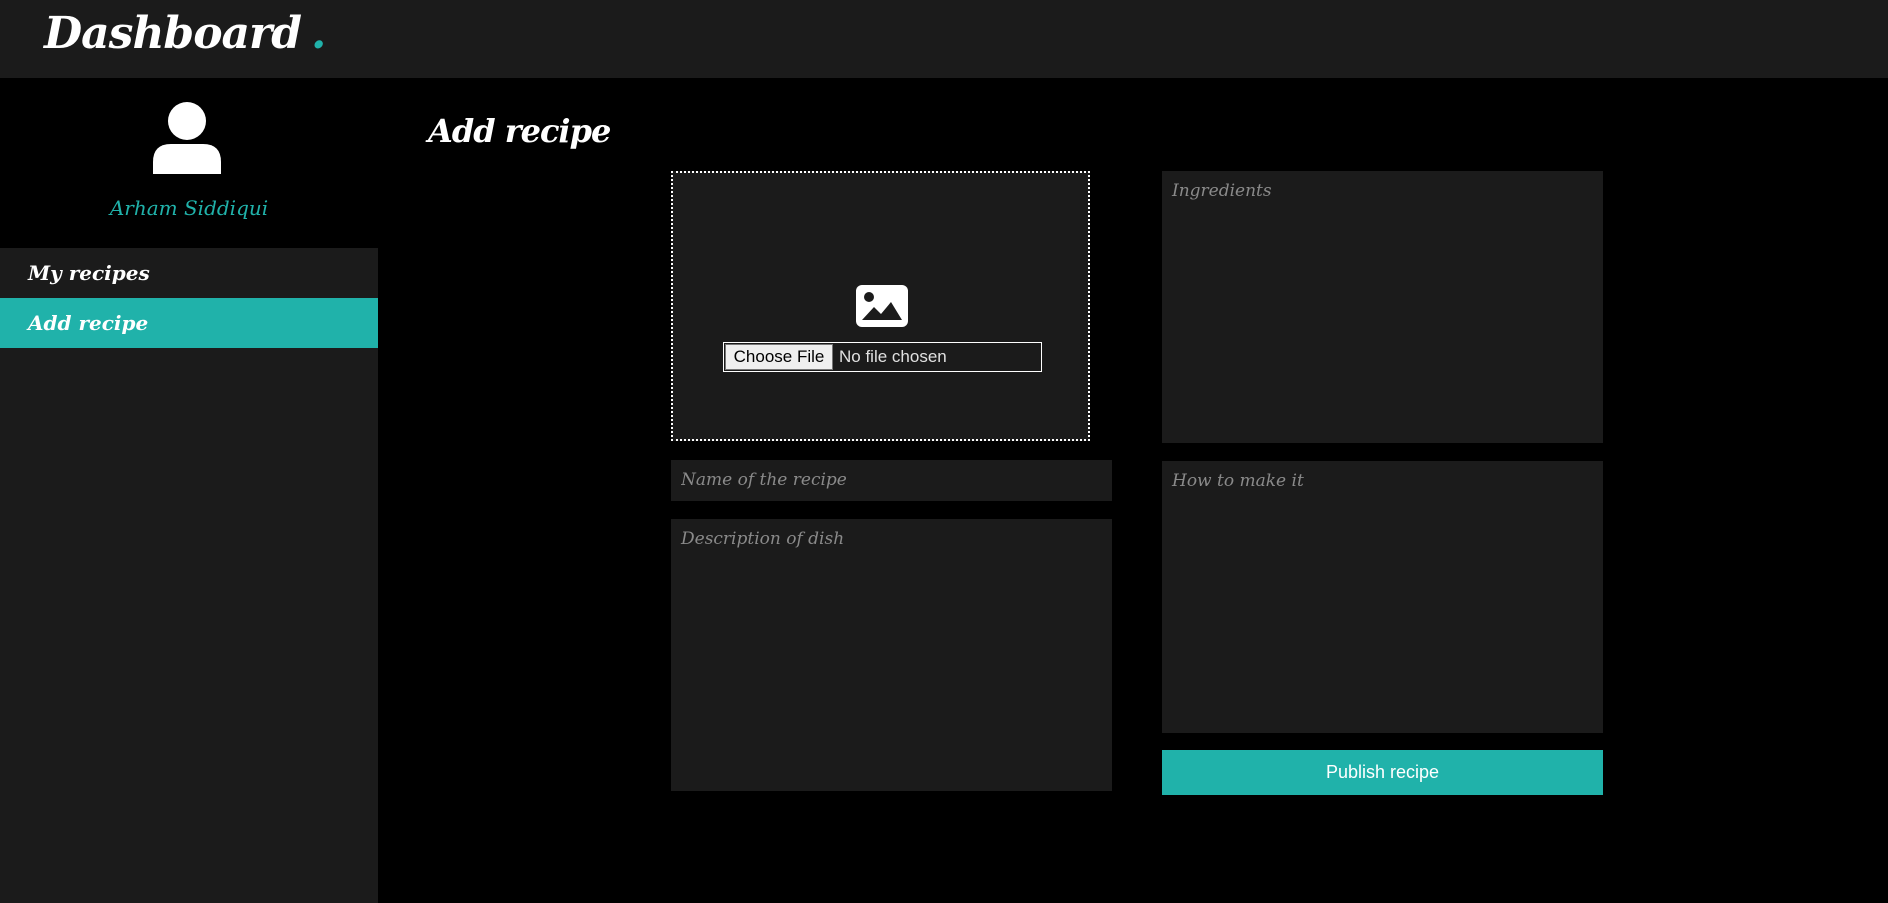 The height and width of the screenshot is (903, 1888). I want to click on sidebar-item-add-recipe: Add recipe, so click(189, 323).